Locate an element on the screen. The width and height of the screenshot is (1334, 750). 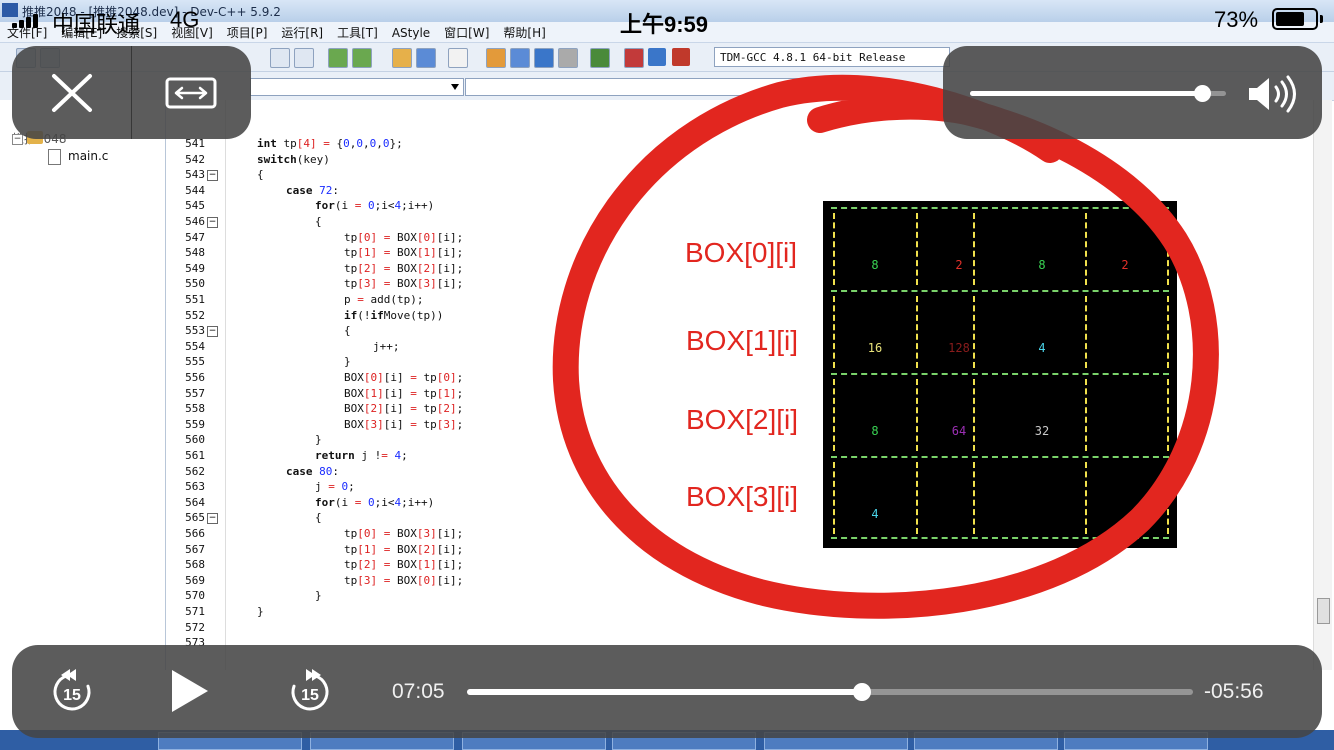
line-number: 552 is located at coordinates (195, 315).